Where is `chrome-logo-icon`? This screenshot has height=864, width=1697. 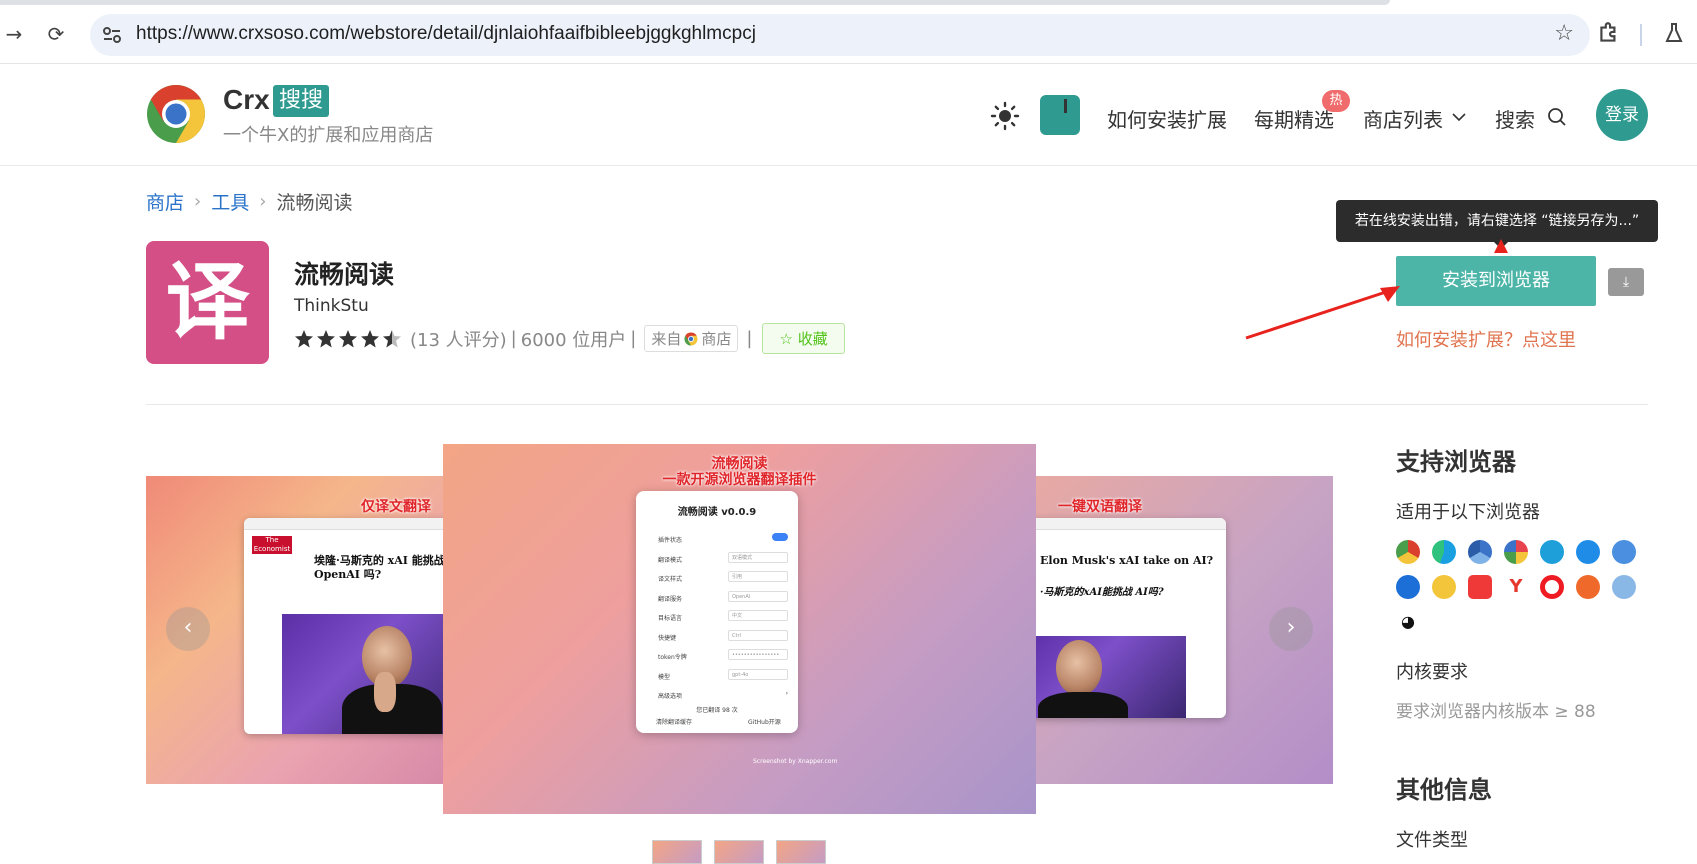
chrome-logo-icon is located at coordinates (176, 114).